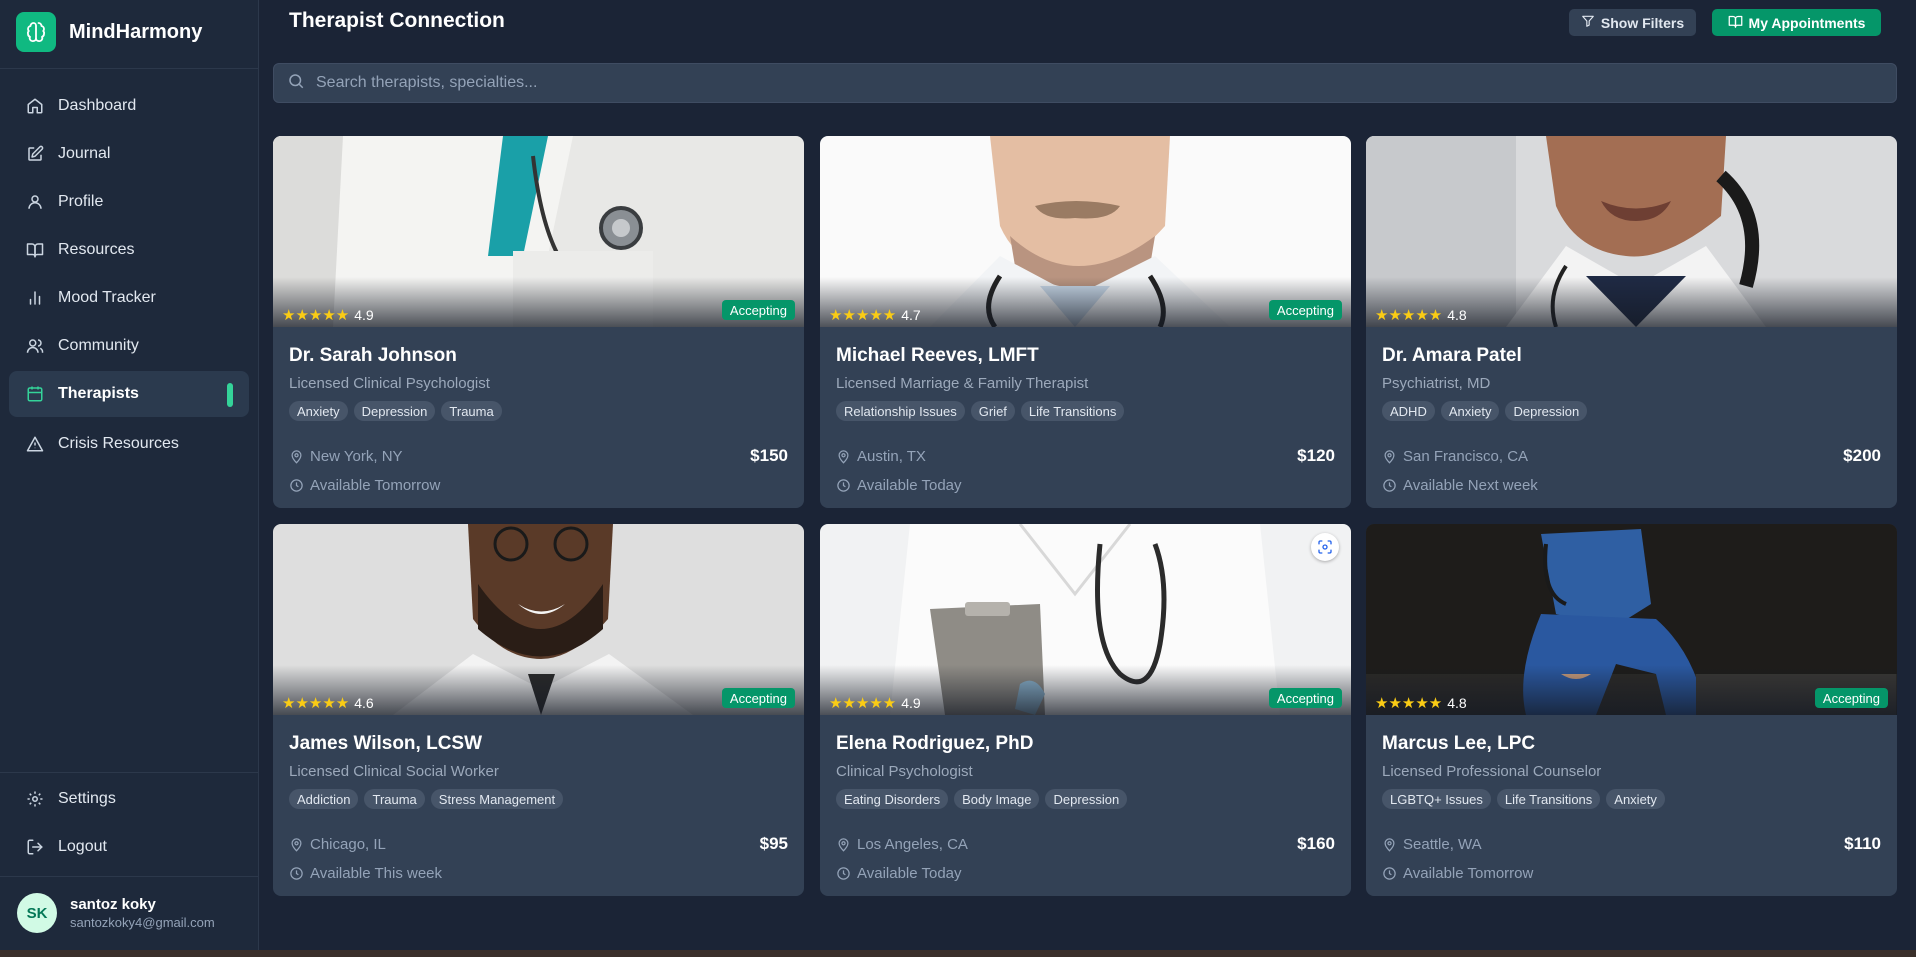 The image size is (1916, 957). Describe the element at coordinates (35, 250) in the screenshot. I see `book-icon` at that location.